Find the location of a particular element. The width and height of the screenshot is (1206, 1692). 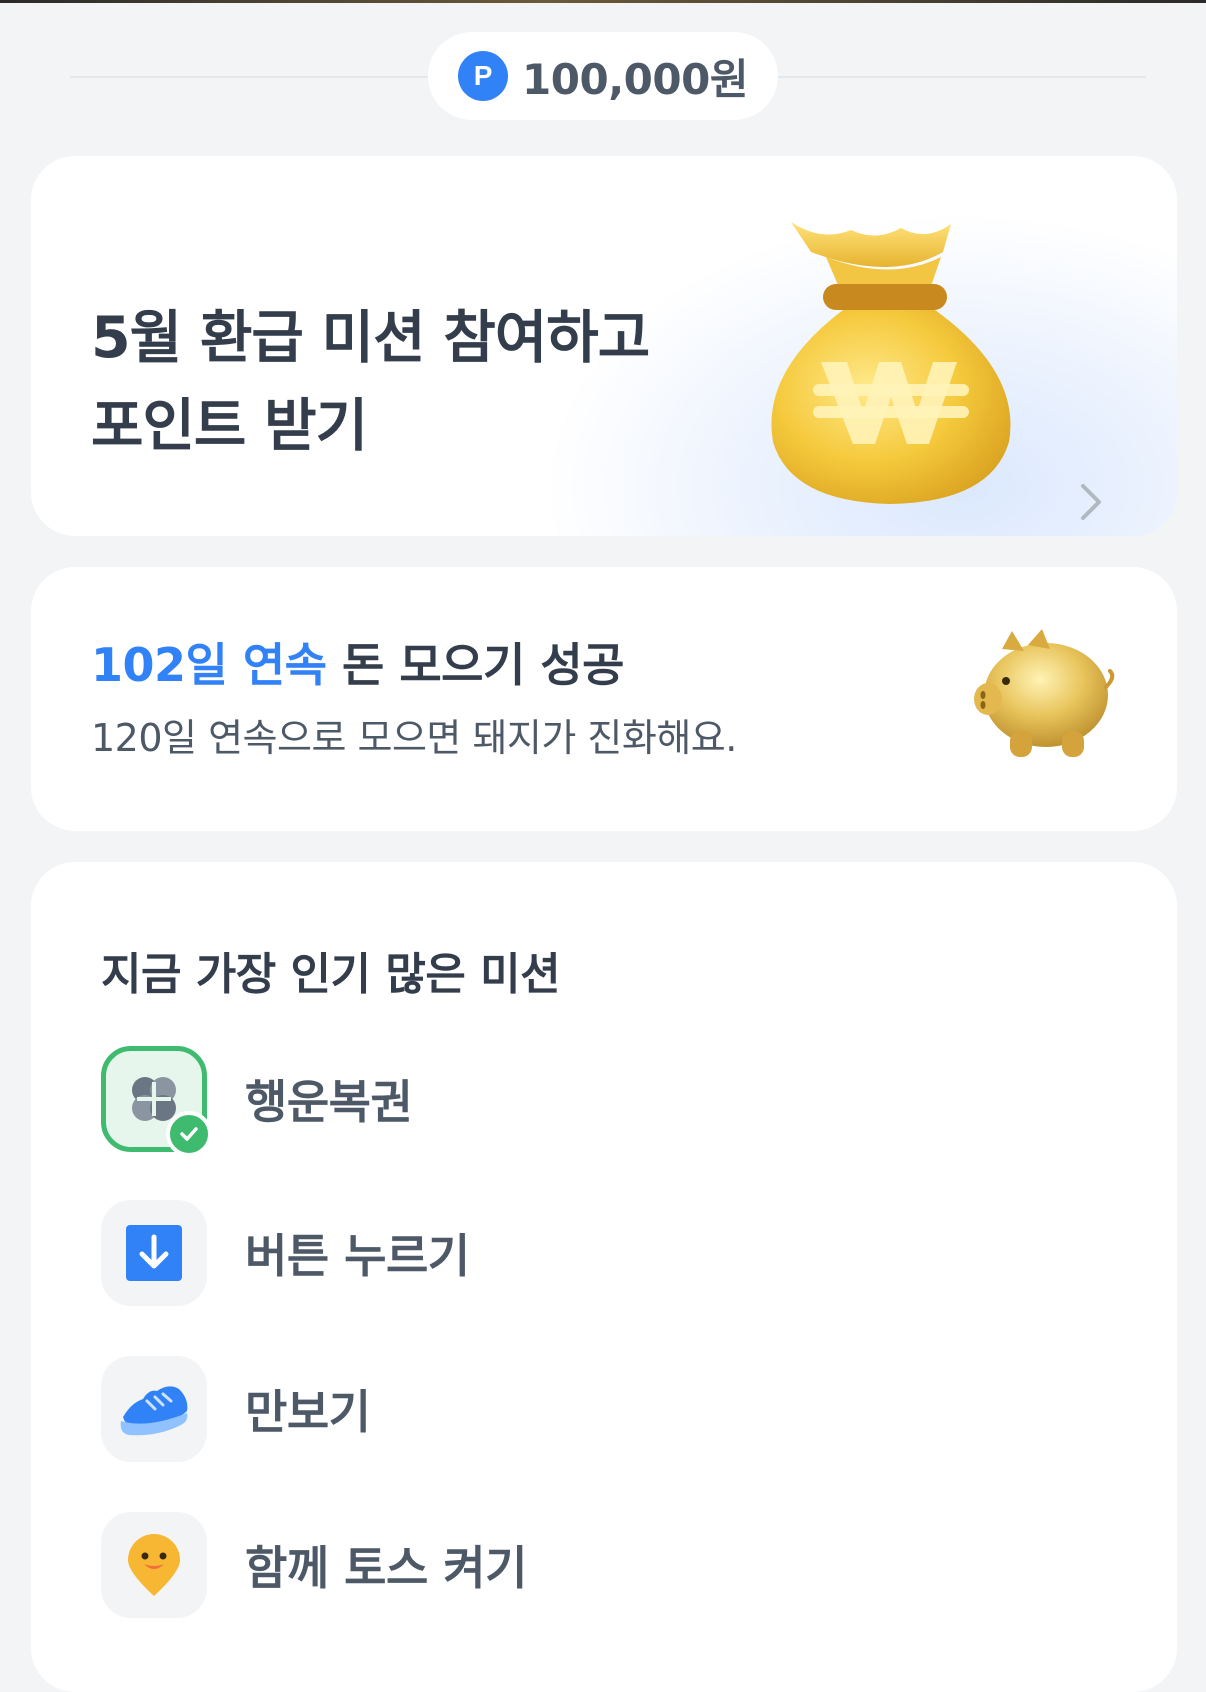

point-icon: P is located at coordinates (483, 76).